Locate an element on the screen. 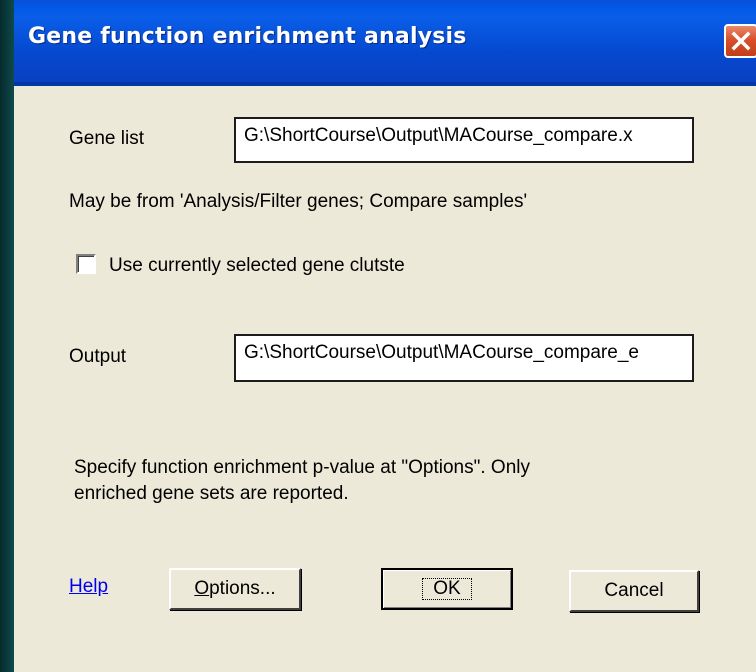  note-line-2: enriched gene sets are reported. is located at coordinates (211, 493).